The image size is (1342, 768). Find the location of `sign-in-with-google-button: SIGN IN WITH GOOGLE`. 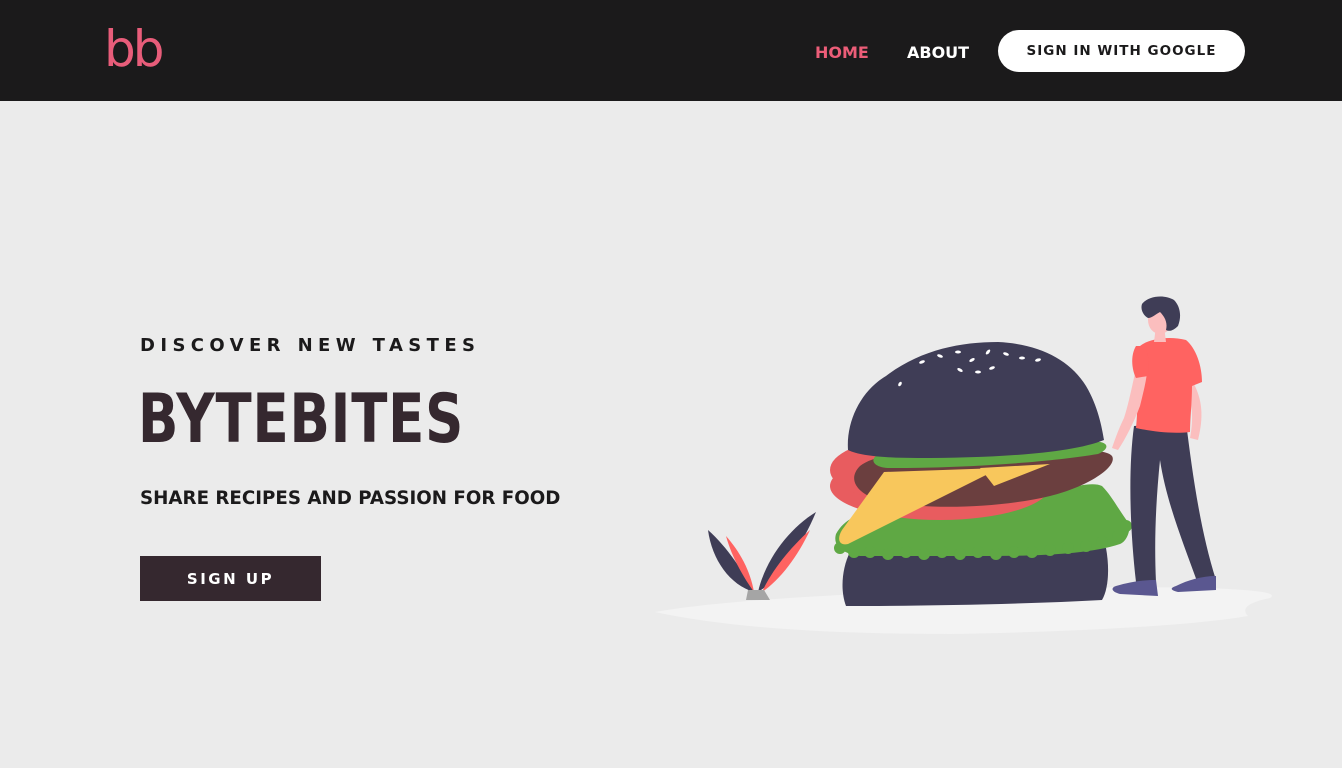

sign-in-with-google-button: SIGN IN WITH GOOGLE is located at coordinates (1121, 51).